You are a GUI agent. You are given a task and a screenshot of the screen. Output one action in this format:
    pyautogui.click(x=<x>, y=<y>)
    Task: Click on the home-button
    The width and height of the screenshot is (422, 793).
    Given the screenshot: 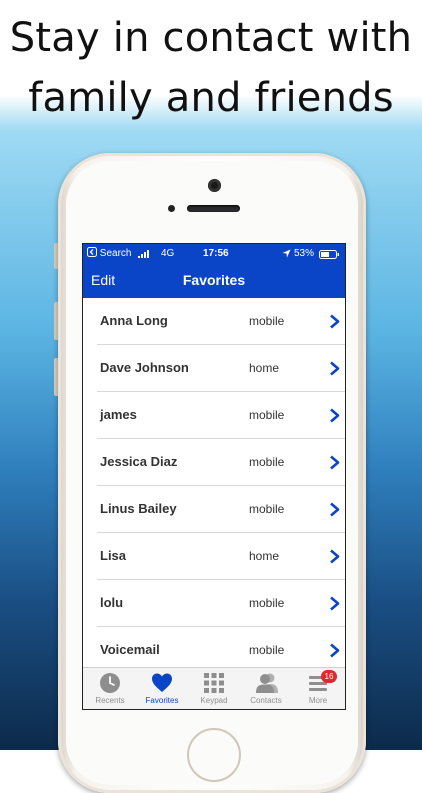 What is the action you would take?
    pyautogui.click(x=214, y=755)
    